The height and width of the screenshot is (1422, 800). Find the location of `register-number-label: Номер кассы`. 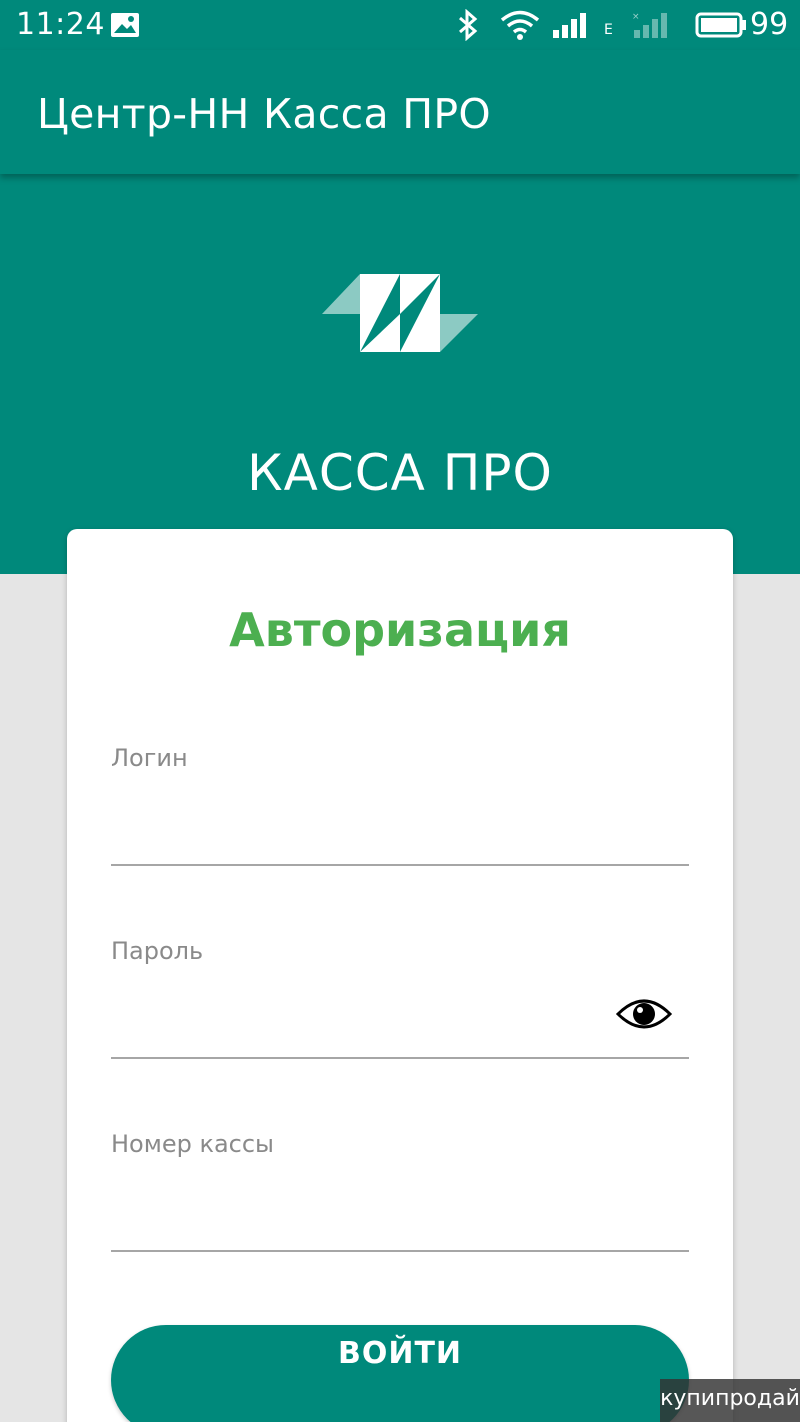

register-number-label: Номер кассы is located at coordinates (193, 1144).